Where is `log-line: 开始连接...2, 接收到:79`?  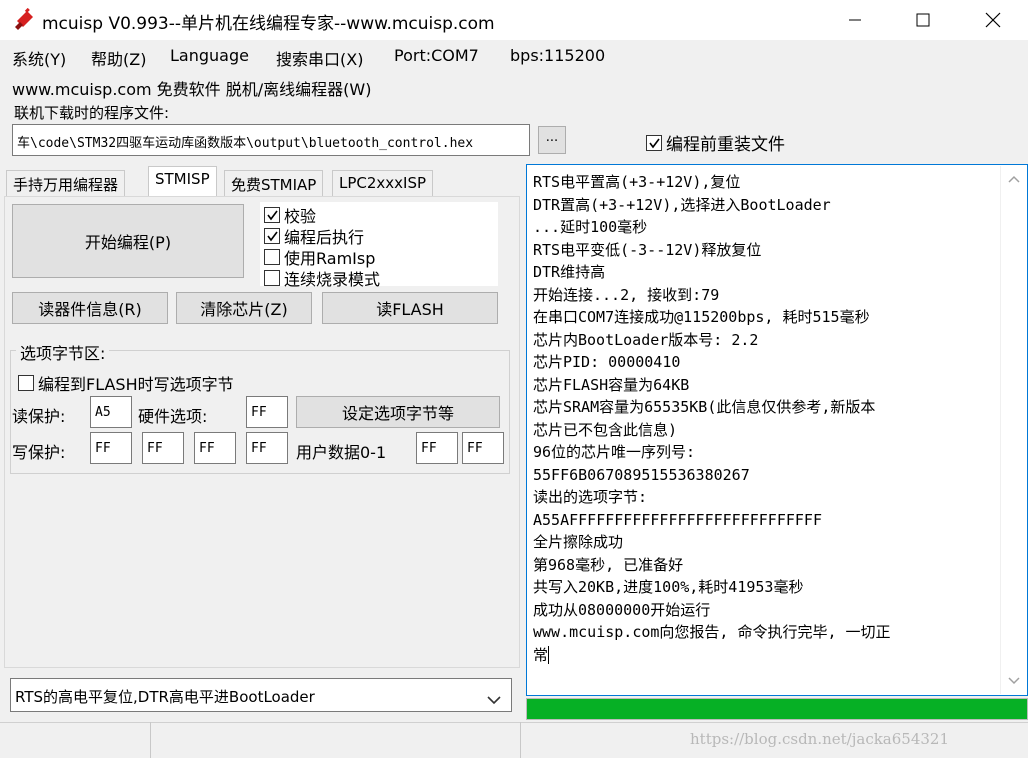 log-line: 开始连接...2, 接收到:79 is located at coordinates (626, 294).